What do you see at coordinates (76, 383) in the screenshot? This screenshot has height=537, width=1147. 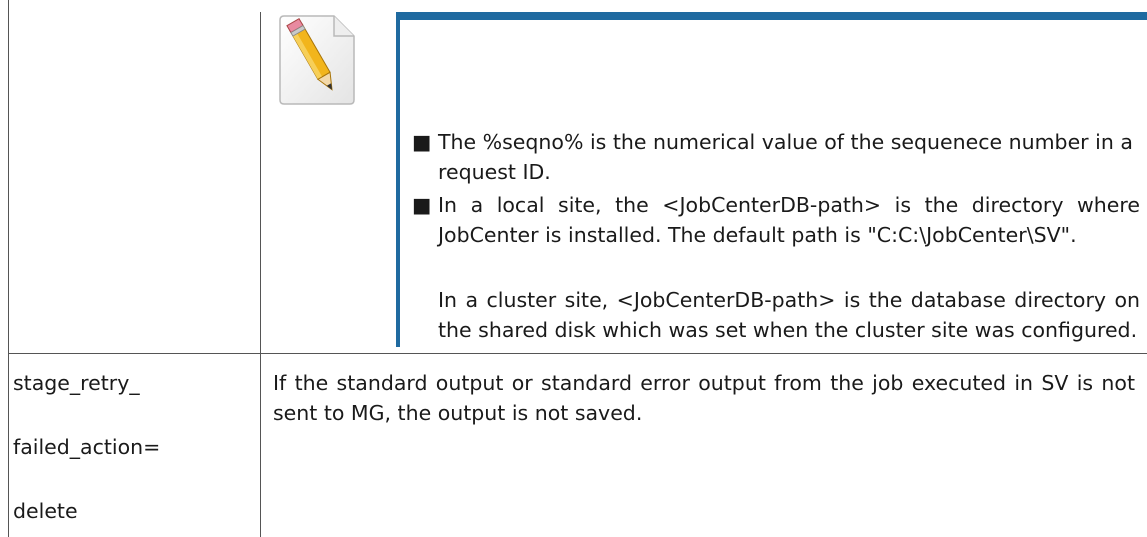 I see `parameter-name-line: stage_retry_` at bounding box center [76, 383].